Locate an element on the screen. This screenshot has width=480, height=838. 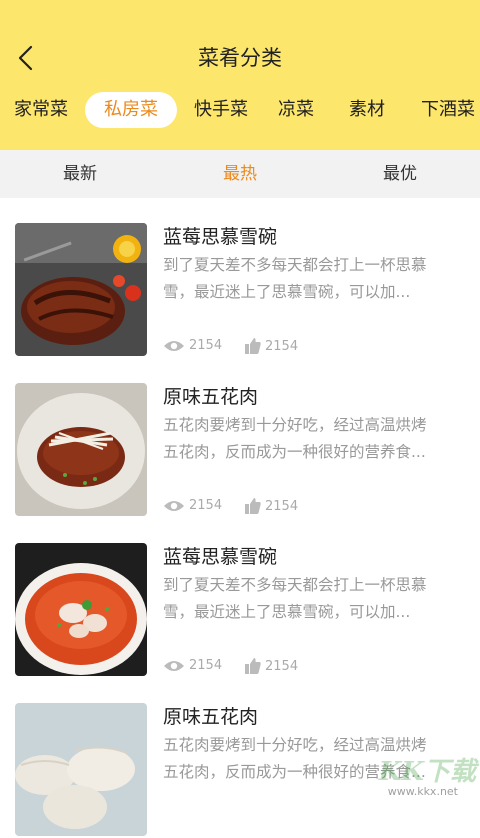
sort-tab-newest: 最新 is located at coordinates (80, 174).